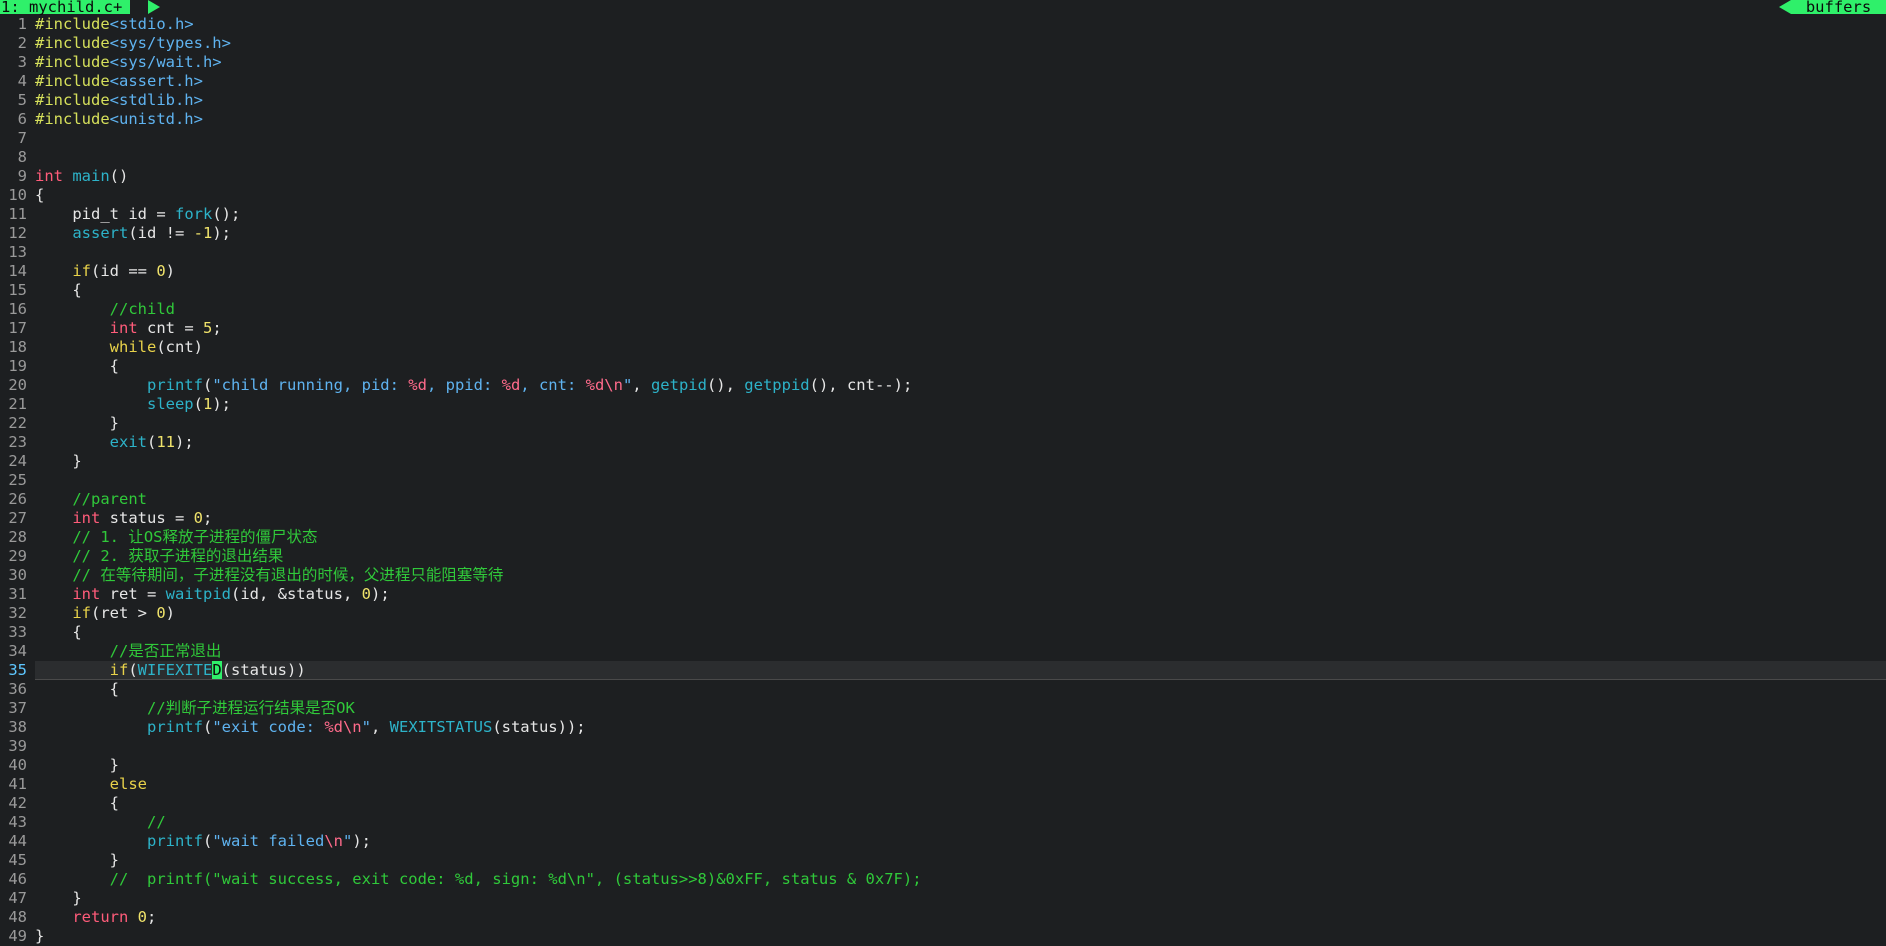 This screenshot has width=1886, height=946. I want to click on code-line: 39, so click(943, 746).